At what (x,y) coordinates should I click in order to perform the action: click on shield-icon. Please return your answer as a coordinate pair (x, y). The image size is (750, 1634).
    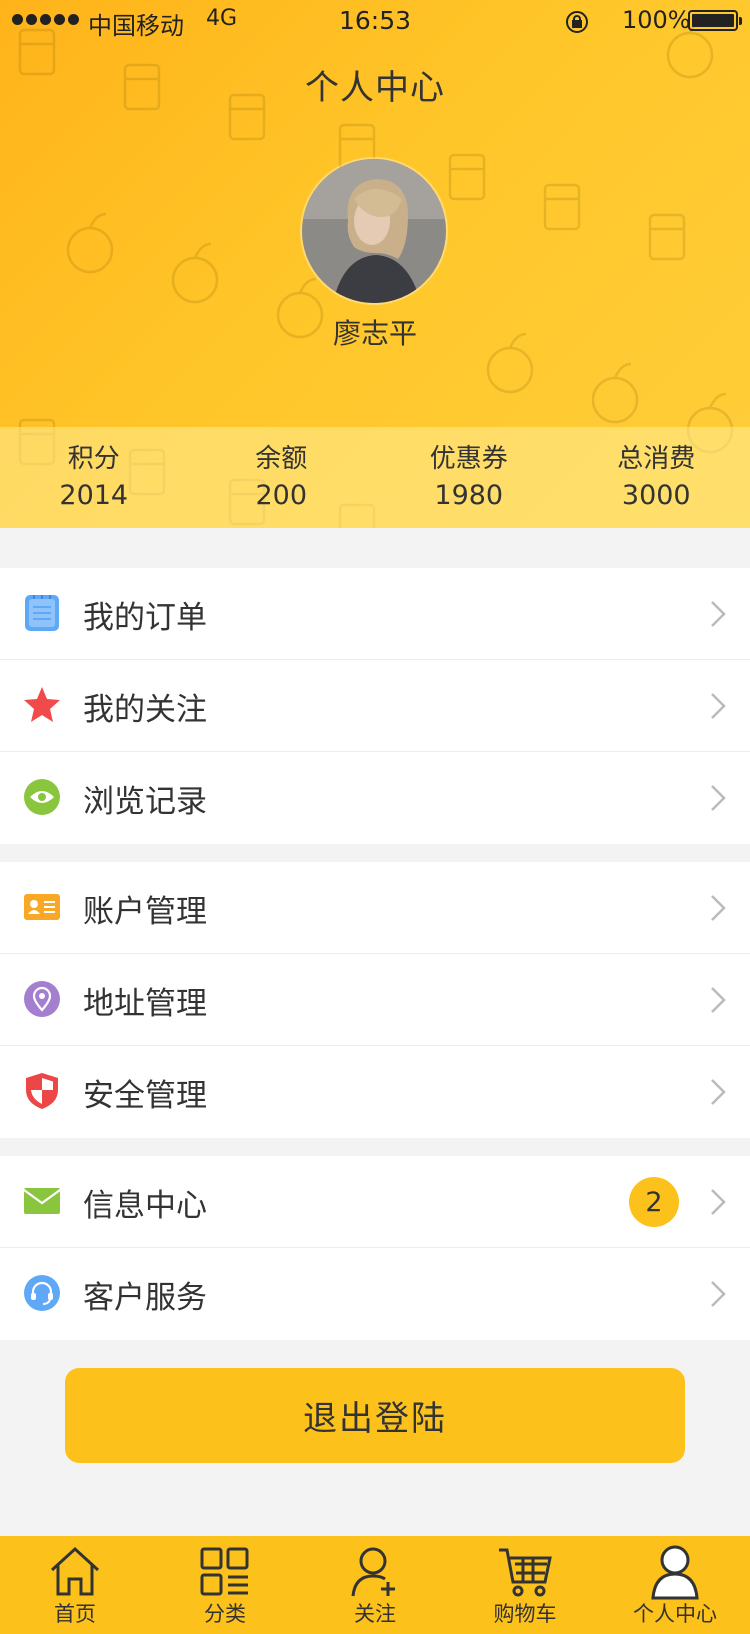
    Looking at the image, I should click on (42, 1091).